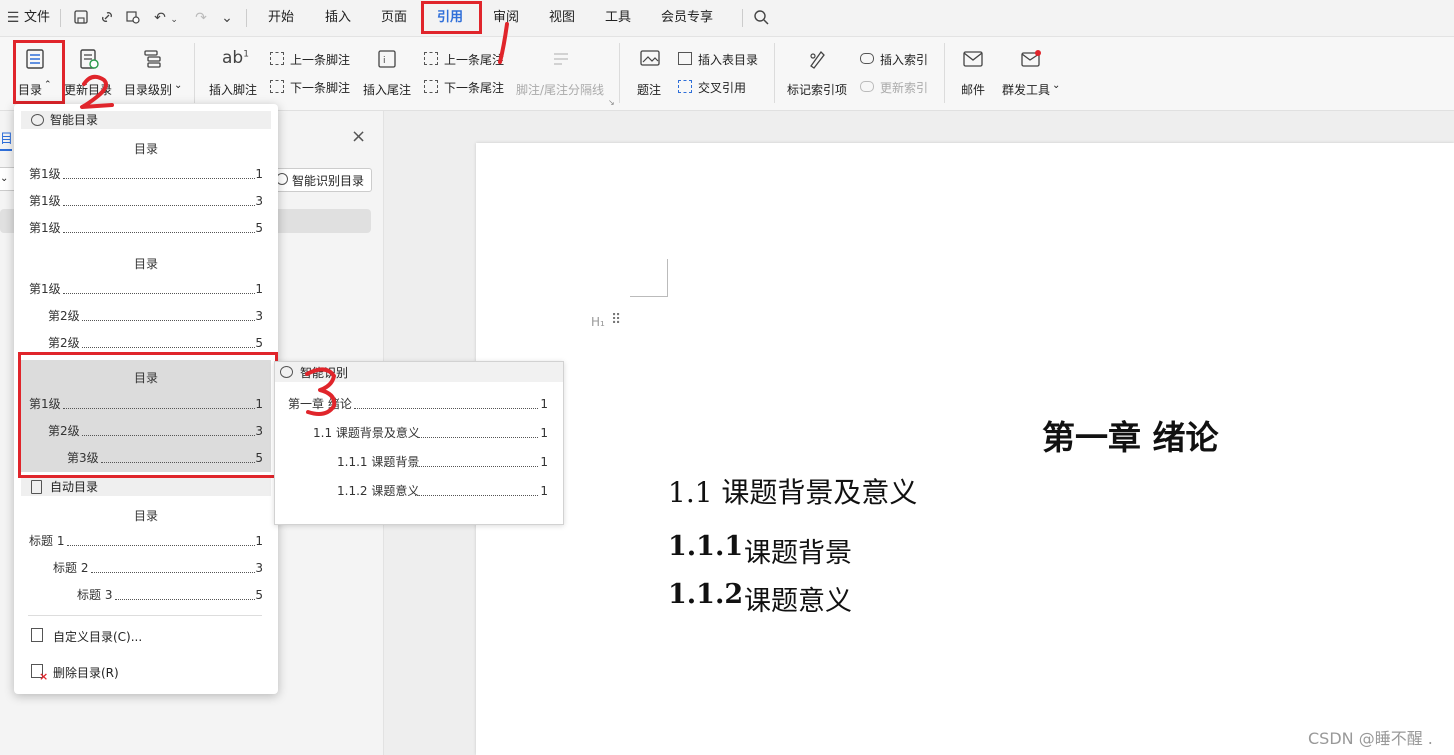 The height and width of the screenshot is (755, 1454). I want to click on heading-1-1: 1.1 课题背景及意义, so click(792, 491).